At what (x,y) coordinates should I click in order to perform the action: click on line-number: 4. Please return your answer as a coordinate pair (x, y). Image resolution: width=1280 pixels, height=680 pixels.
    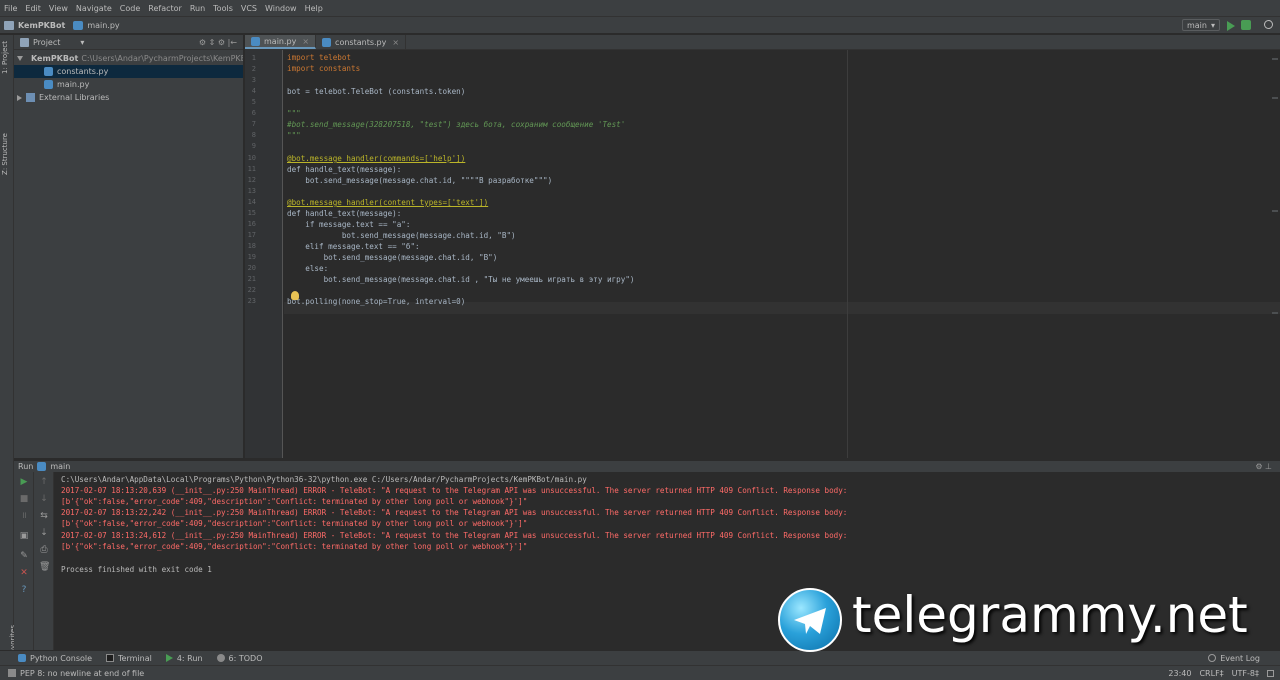
    Looking at the image, I should click on (253, 91).